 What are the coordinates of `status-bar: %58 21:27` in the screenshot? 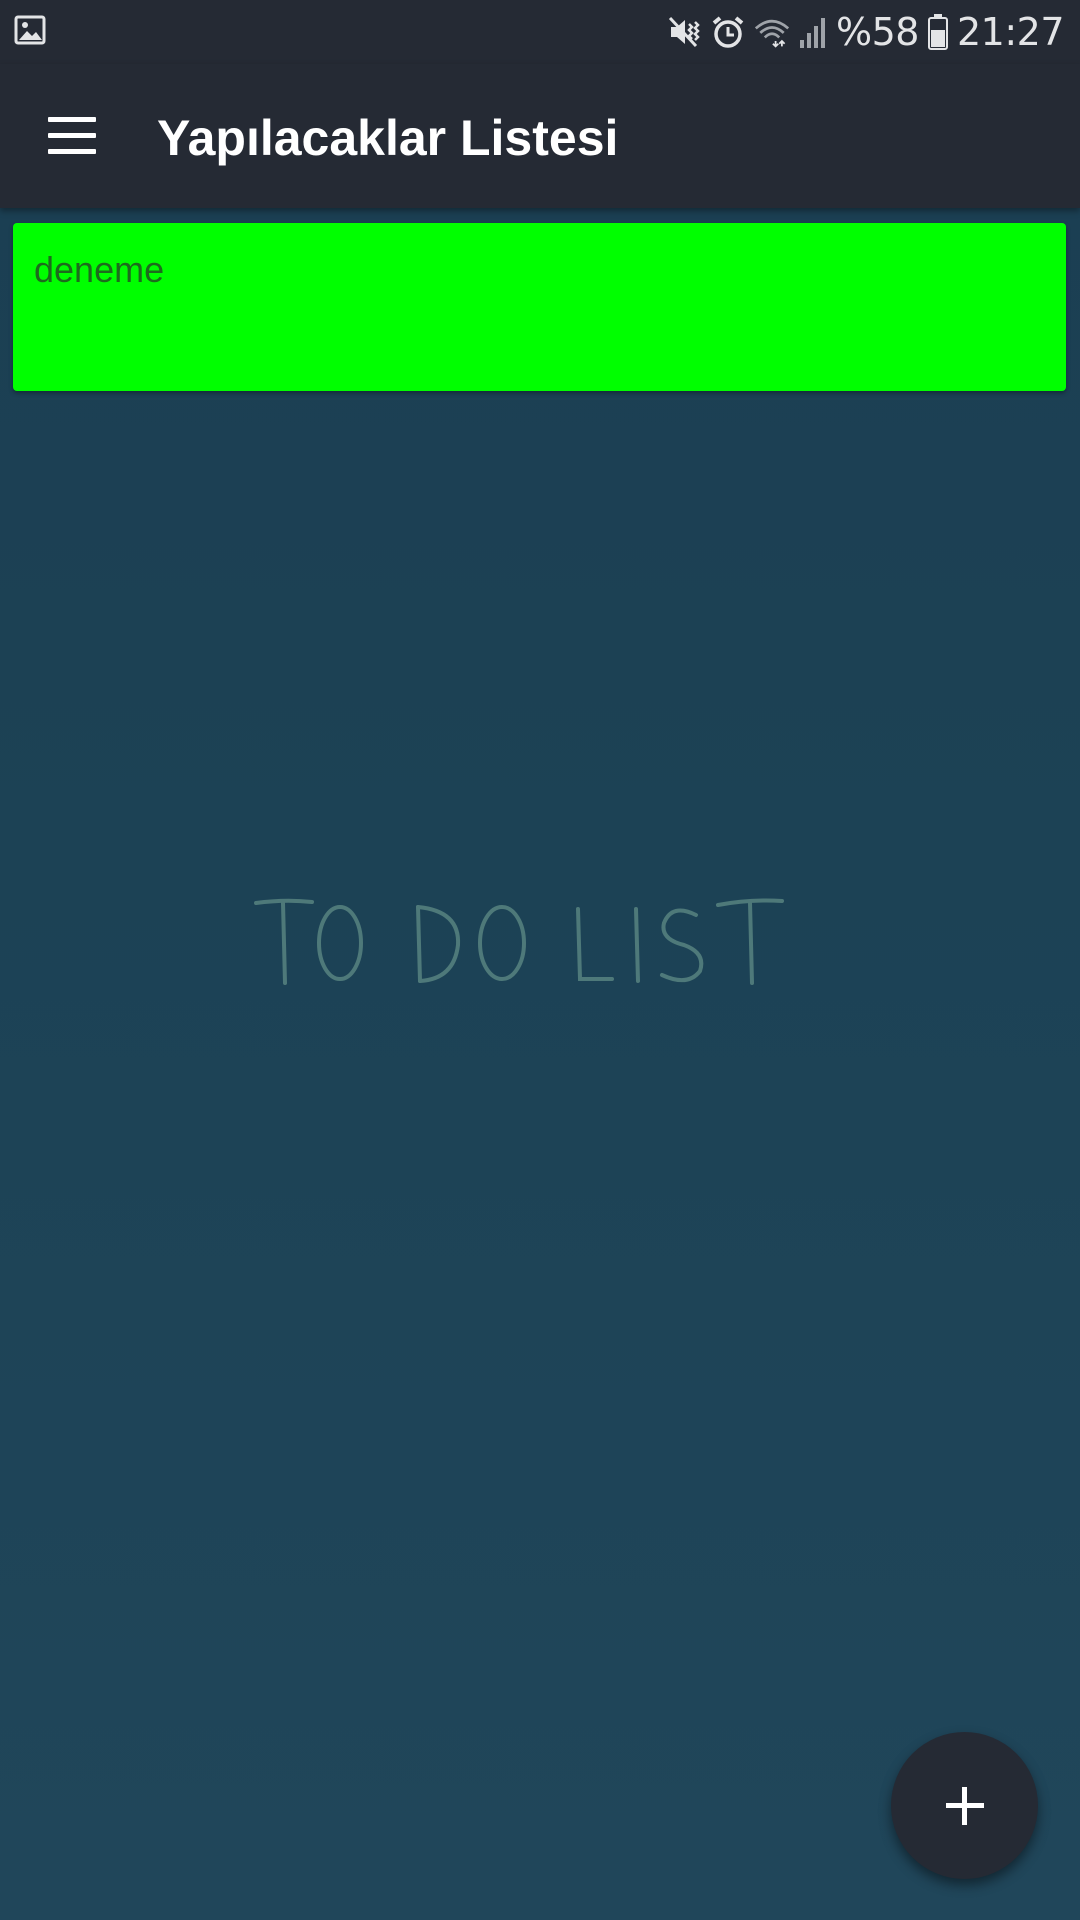 It's located at (540, 32).